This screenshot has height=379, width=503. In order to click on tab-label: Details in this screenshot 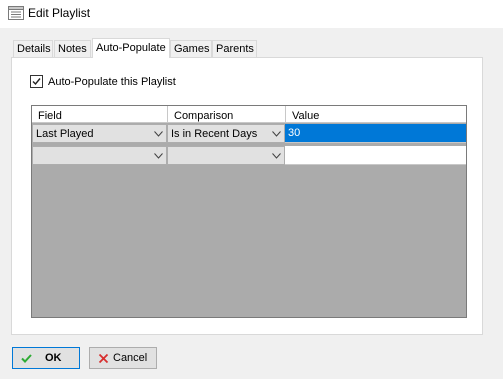, I will do `click(34, 49)`.